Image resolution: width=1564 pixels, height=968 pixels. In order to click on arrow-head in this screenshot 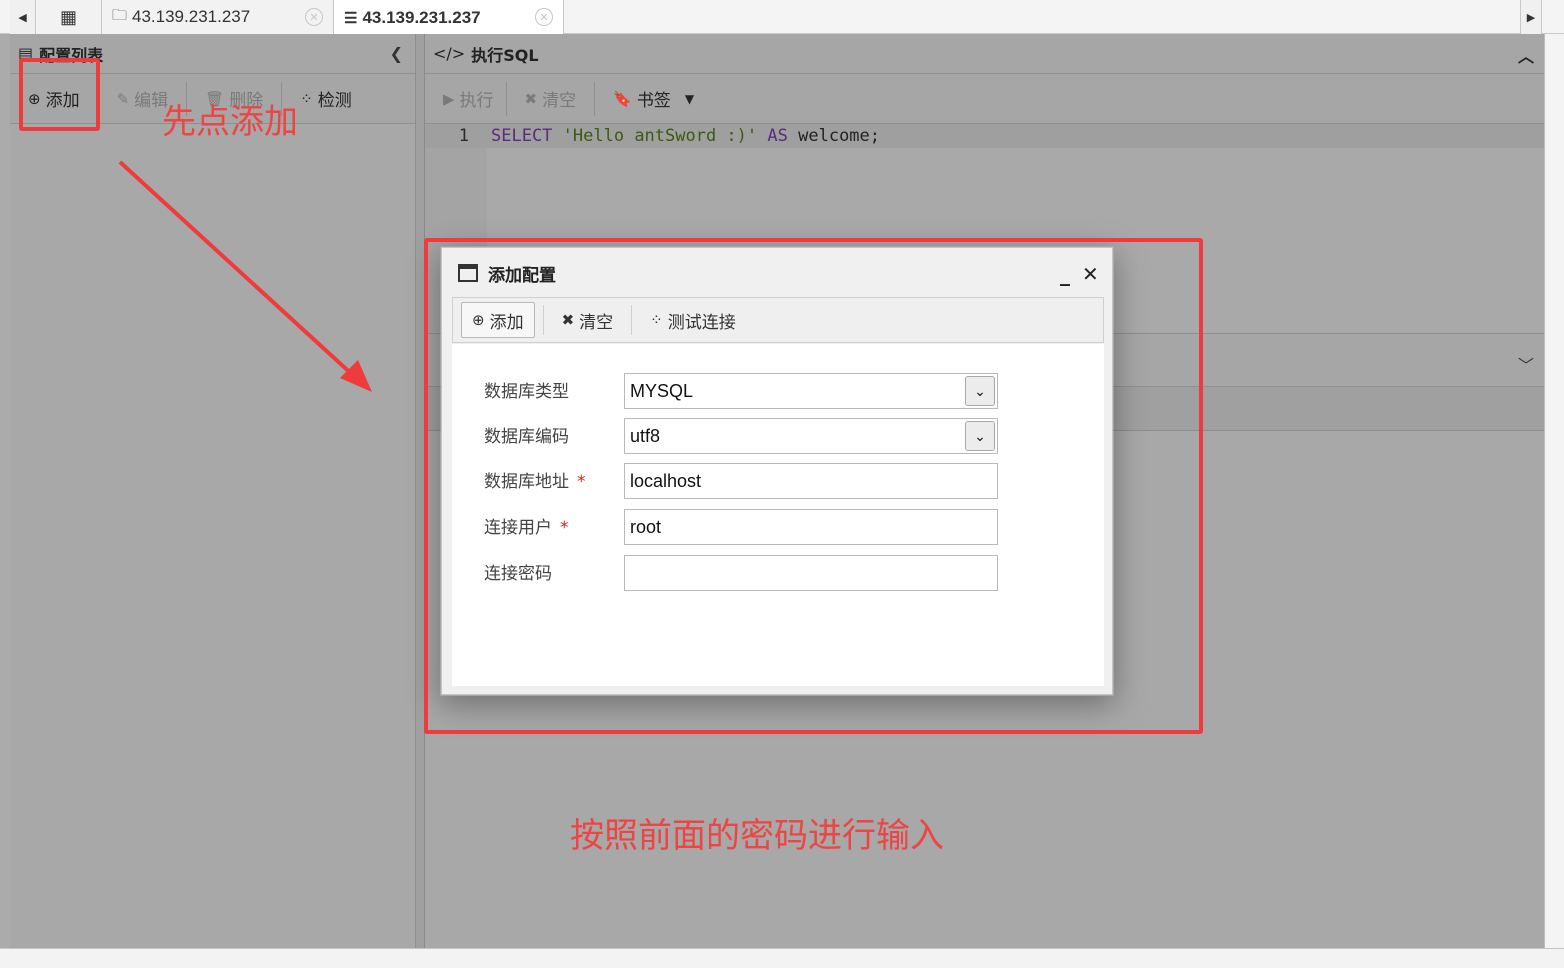, I will do `click(356, 376)`.